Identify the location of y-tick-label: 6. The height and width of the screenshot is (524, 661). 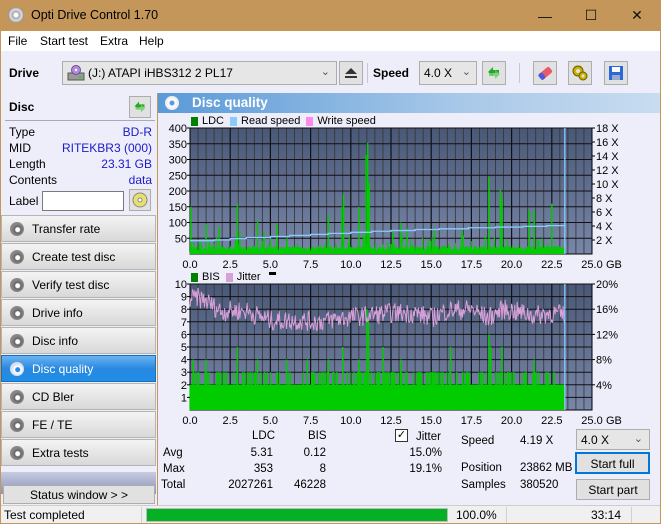
(184, 335).